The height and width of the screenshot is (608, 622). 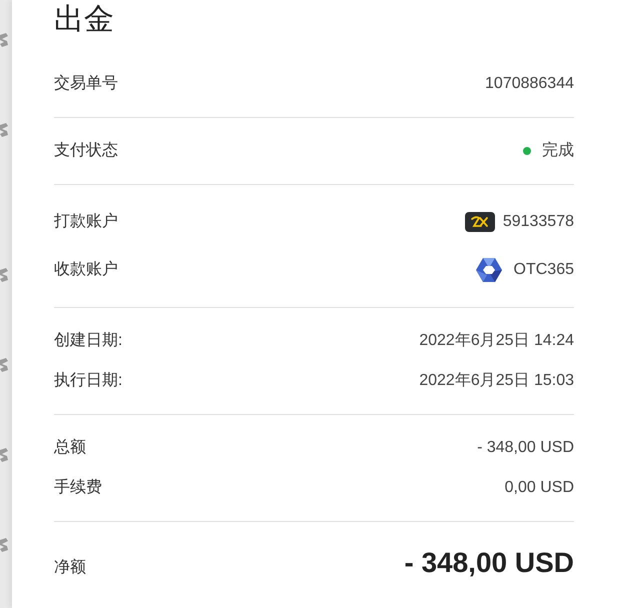 What do you see at coordinates (70, 568) in the screenshot?
I see `field-label: 净额` at bounding box center [70, 568].